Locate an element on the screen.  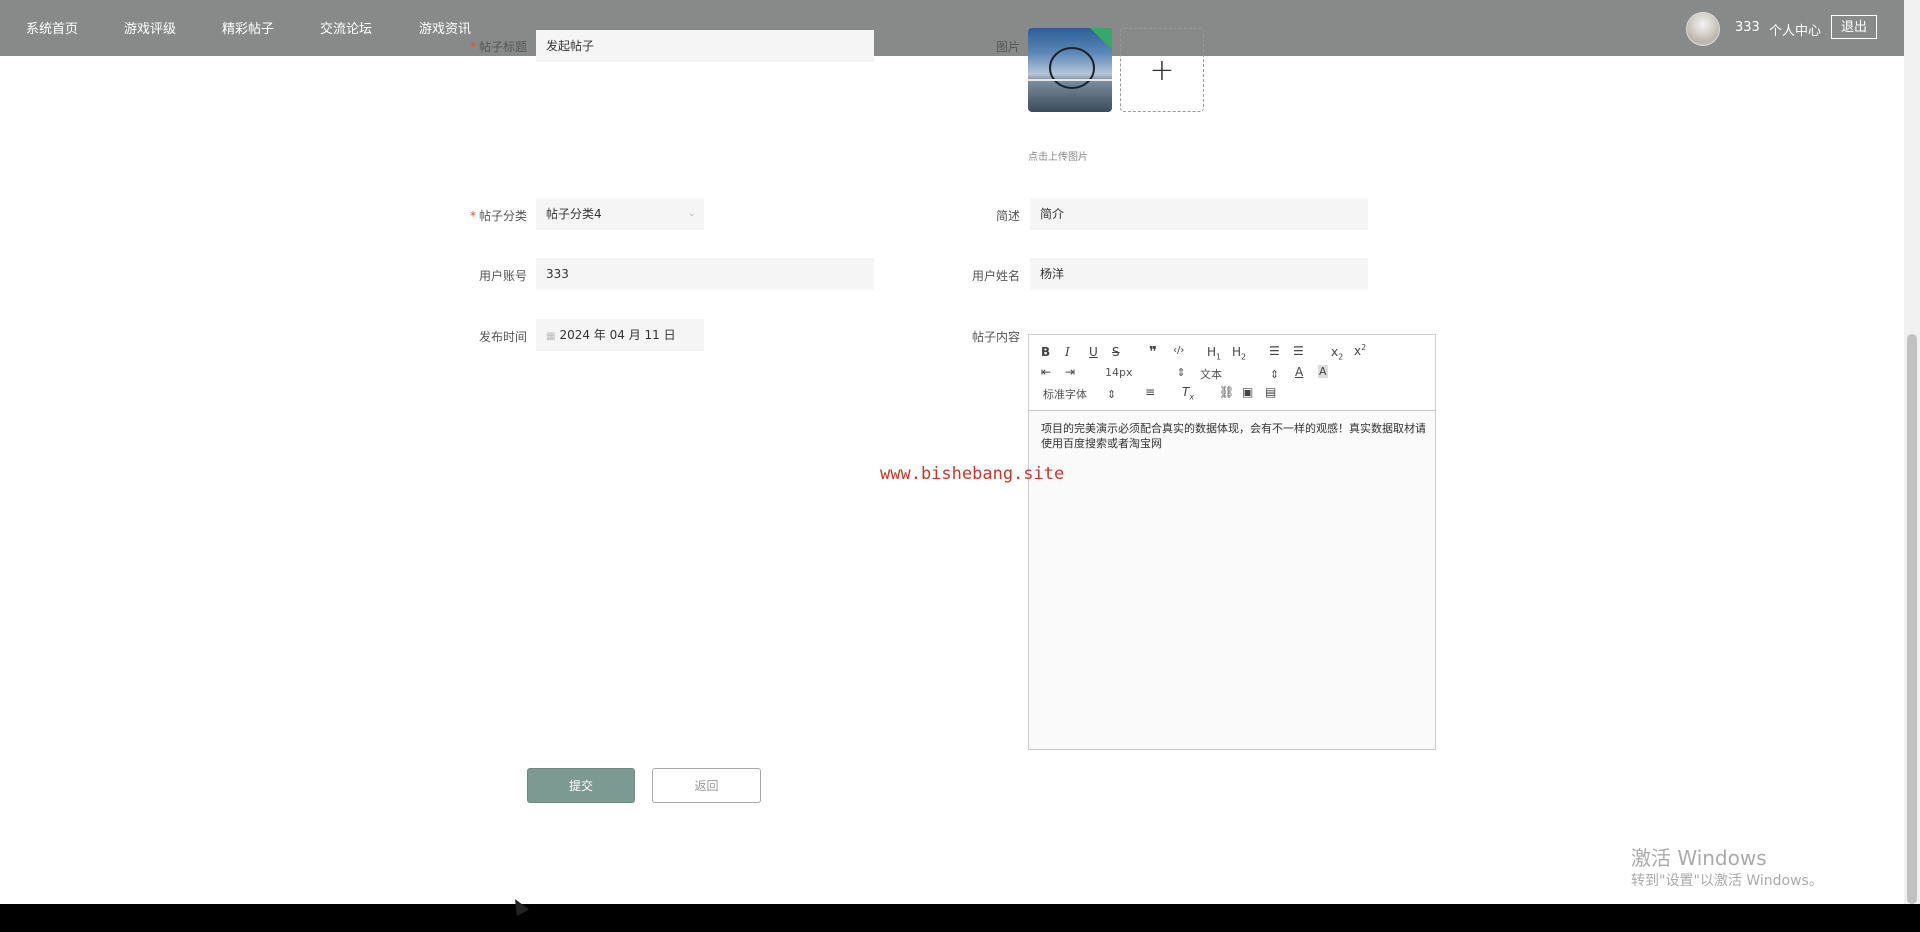
name-input: 杨洋 is located at coordinates (1199, 274).